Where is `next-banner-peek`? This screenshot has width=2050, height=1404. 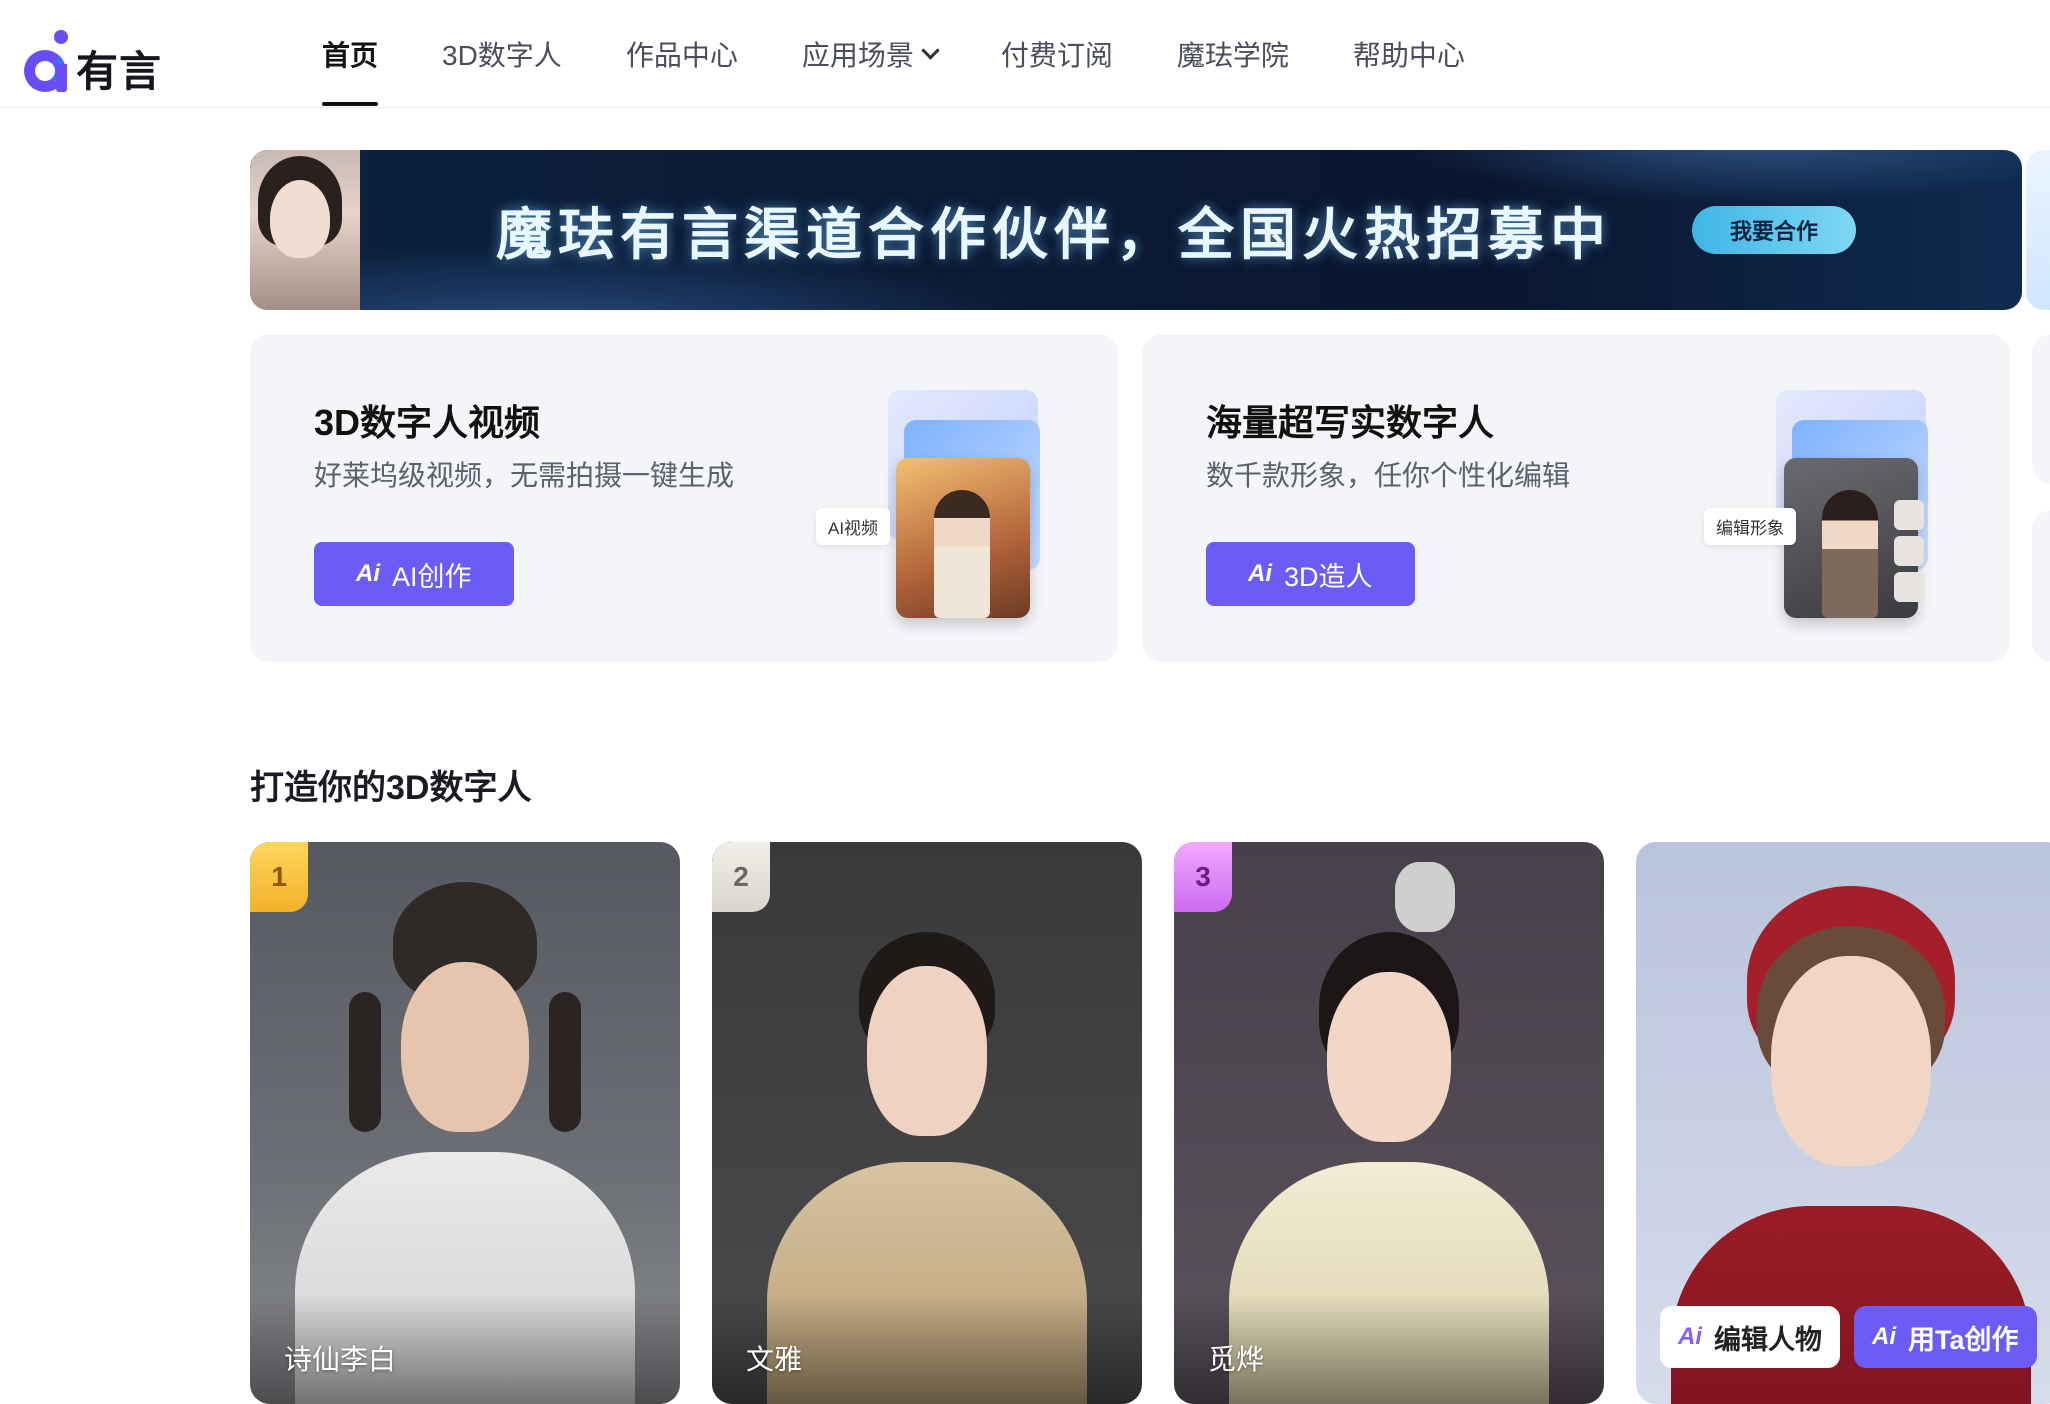 next-banner-peek is located at coordinates (2038, 230).